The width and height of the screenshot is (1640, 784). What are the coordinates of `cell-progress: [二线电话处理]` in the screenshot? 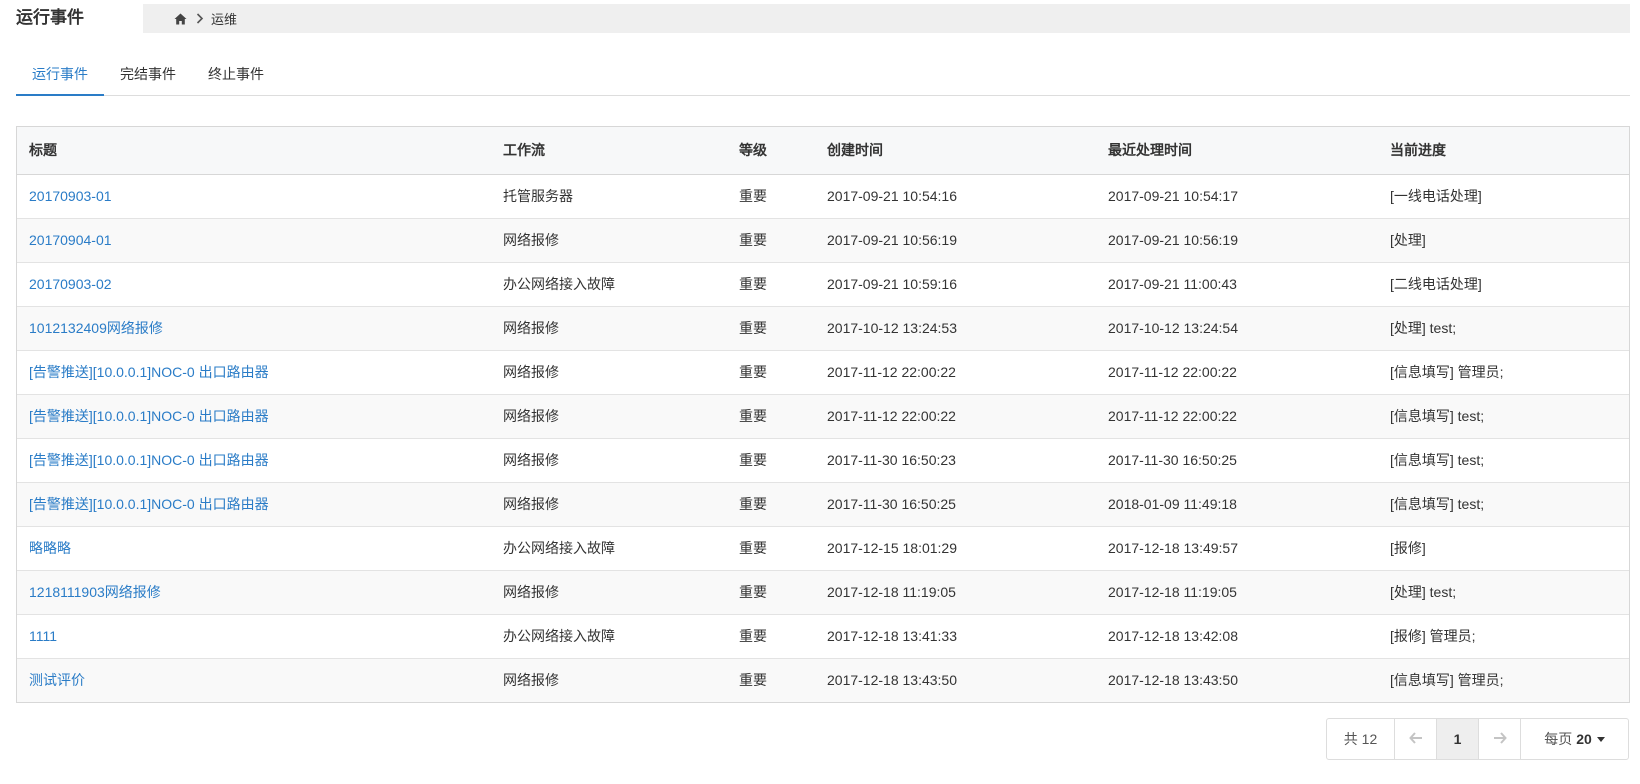 It's located at (1436, 284).